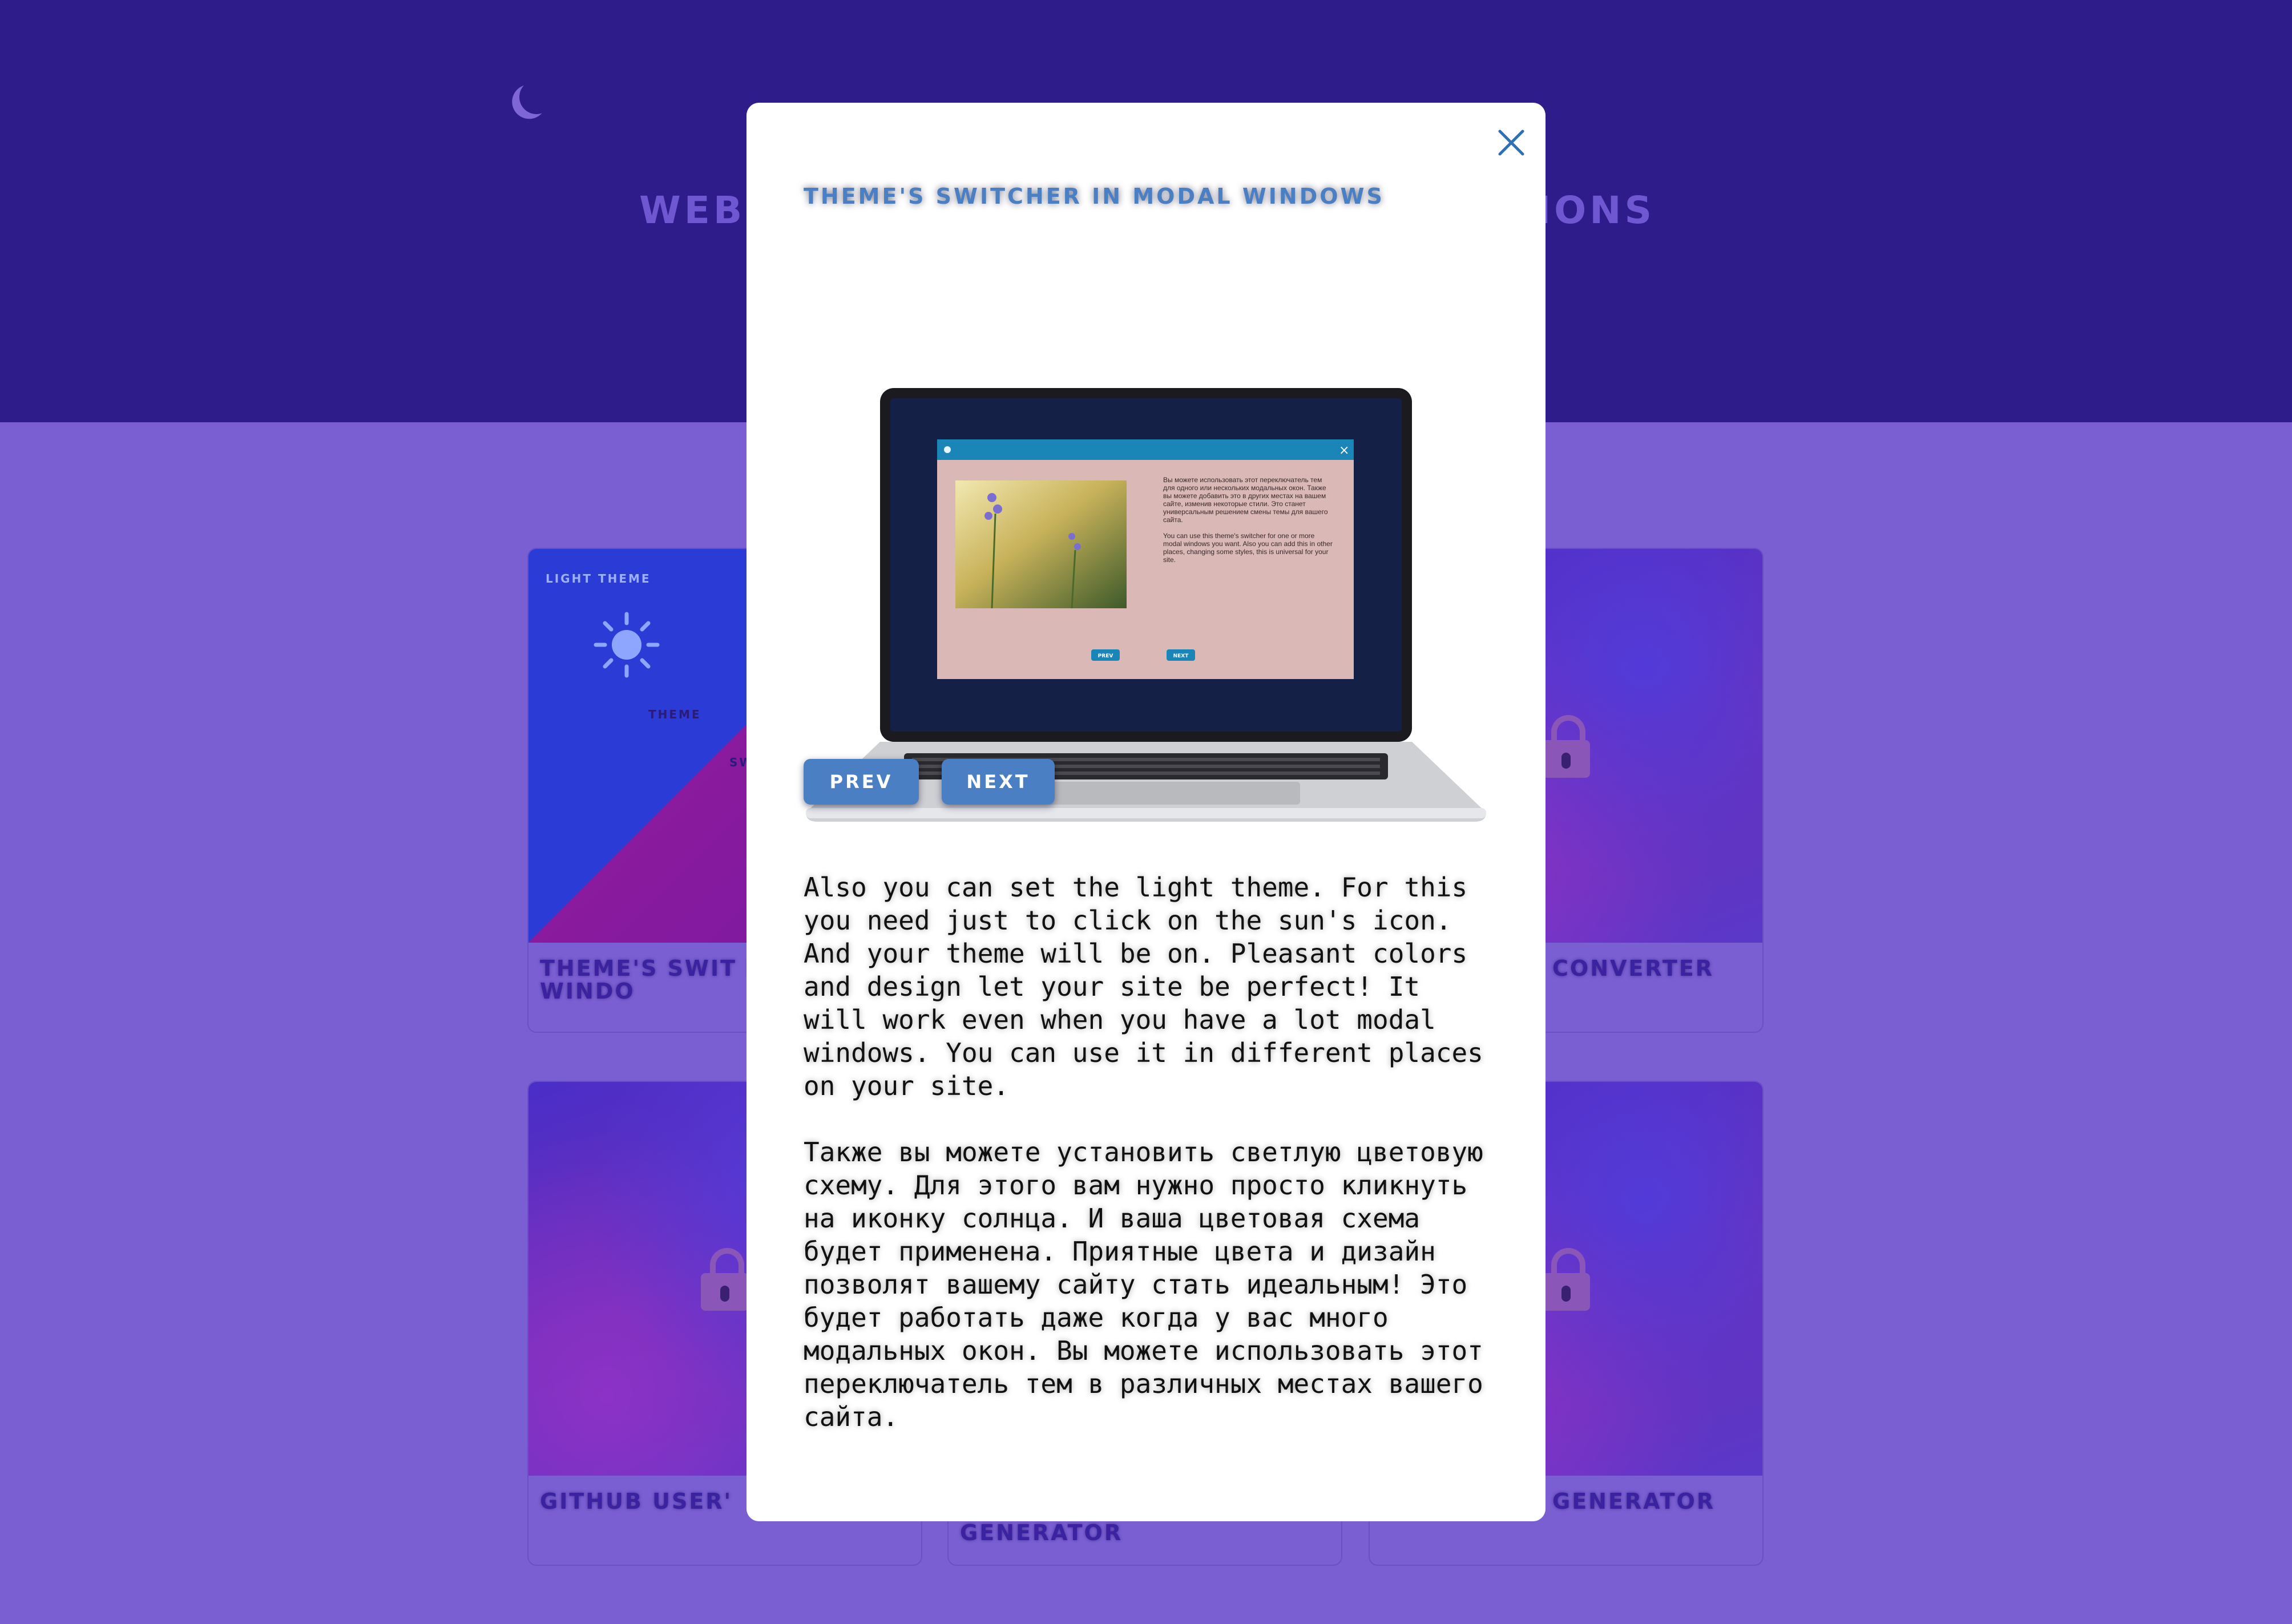  What do you see at coordinates (998, 782) in the screenshot?
I see `next-button: NEXT` at bounding box center [998, 782].